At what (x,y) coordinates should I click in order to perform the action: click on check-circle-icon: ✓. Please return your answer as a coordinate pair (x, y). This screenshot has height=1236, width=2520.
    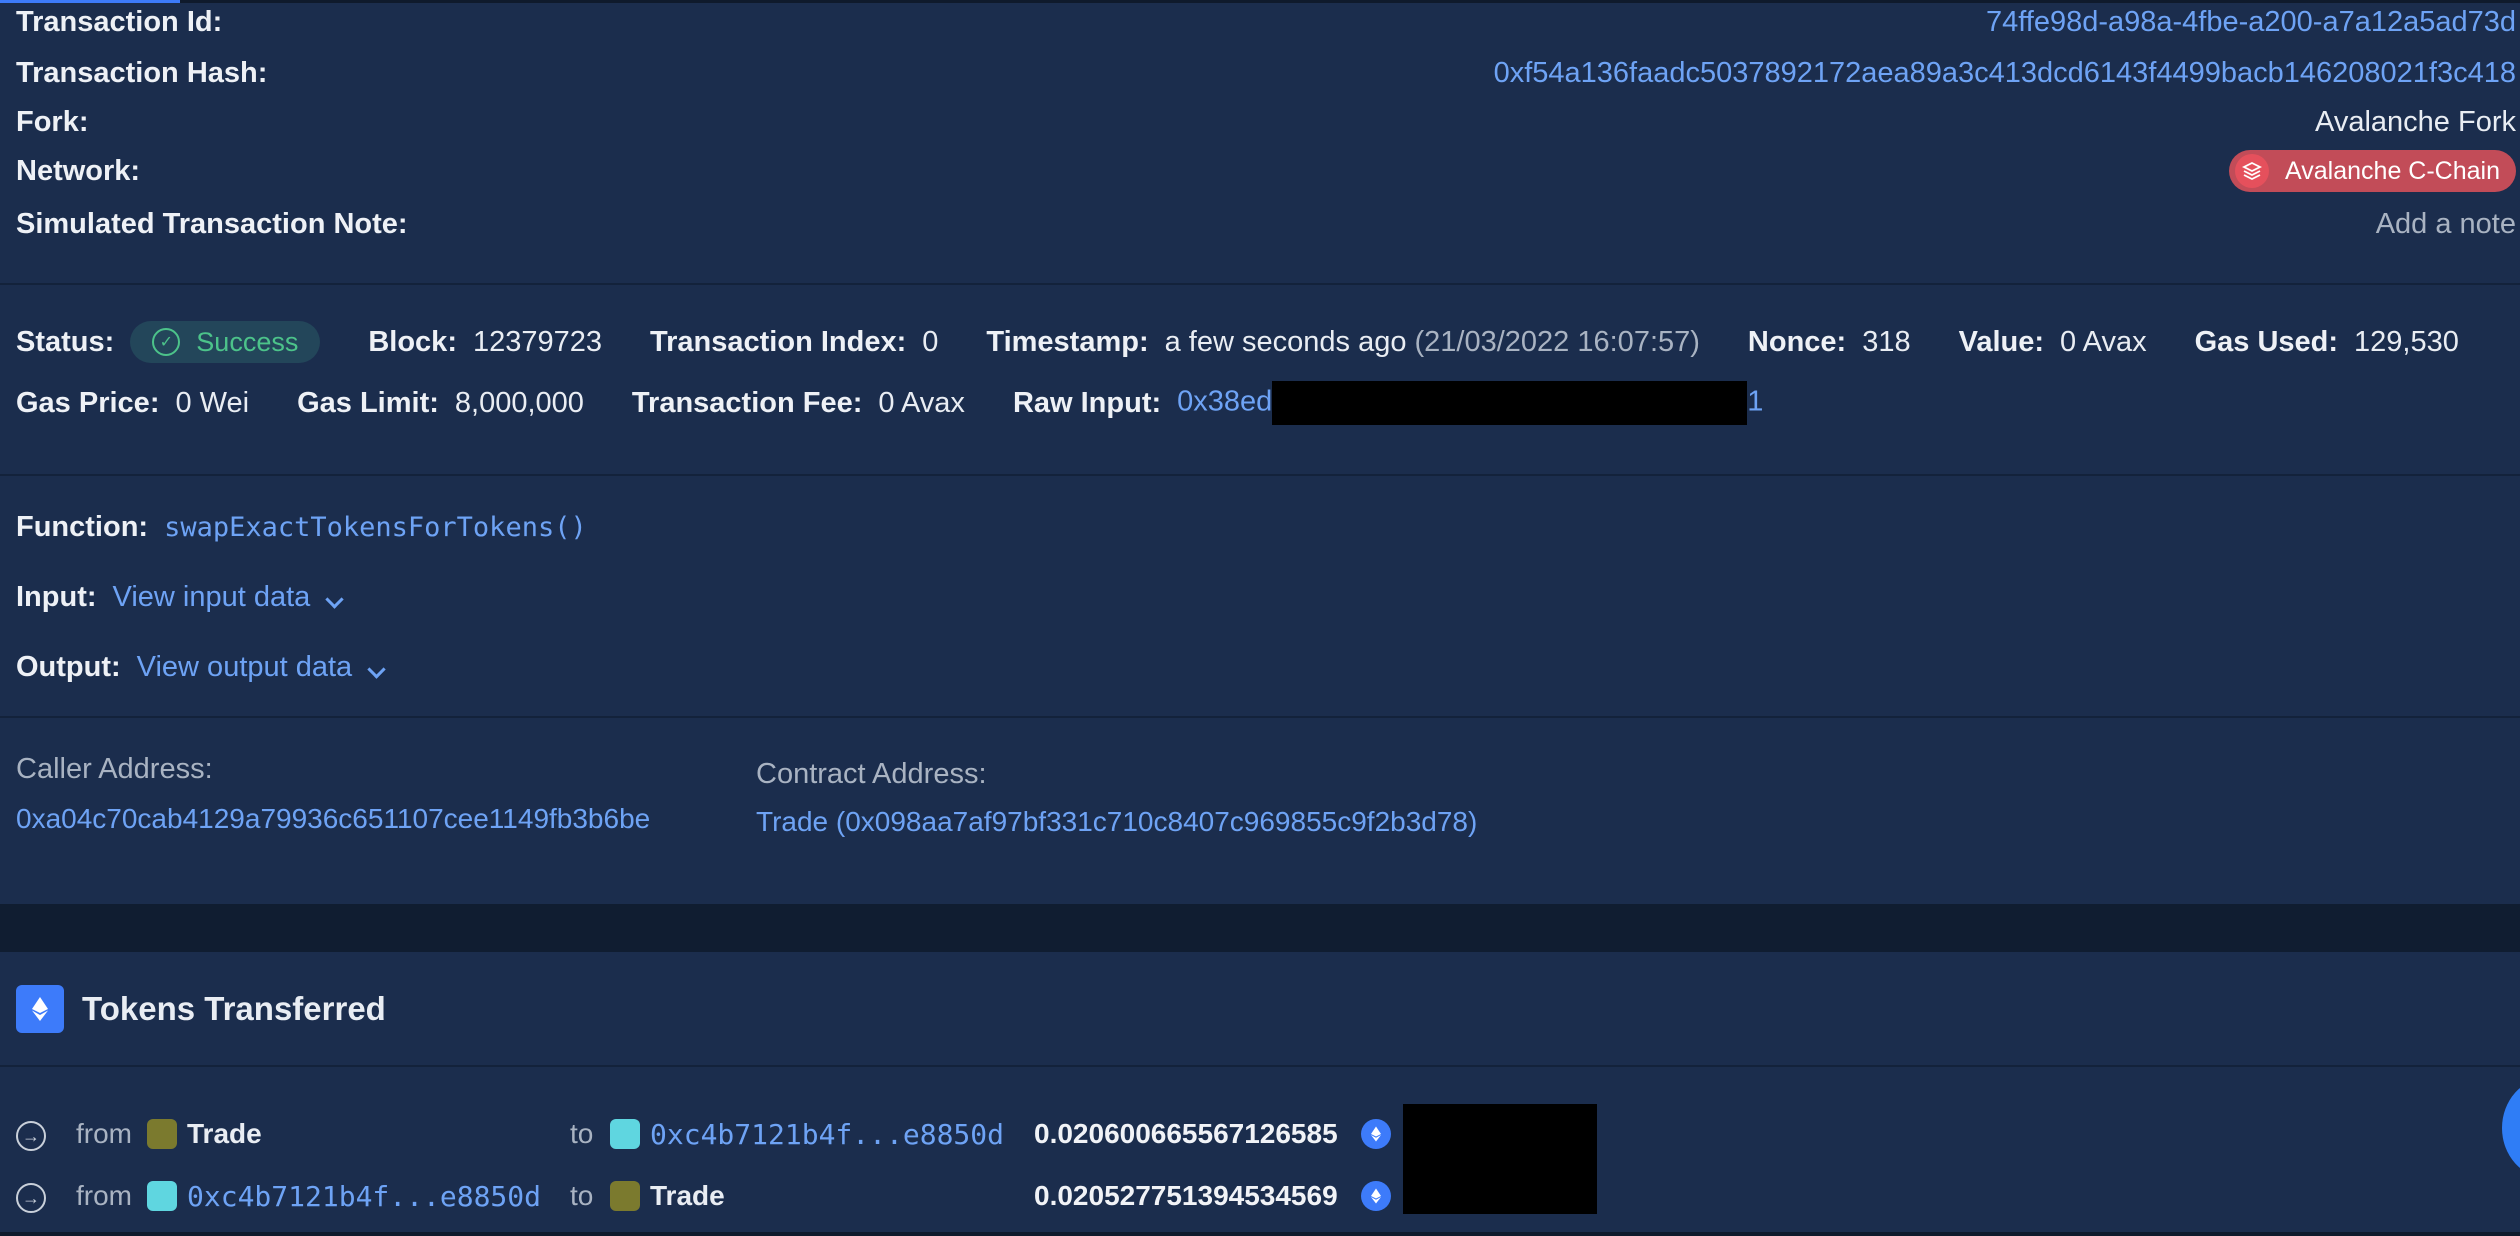
    Looking at the image, I should click on (166, 342).